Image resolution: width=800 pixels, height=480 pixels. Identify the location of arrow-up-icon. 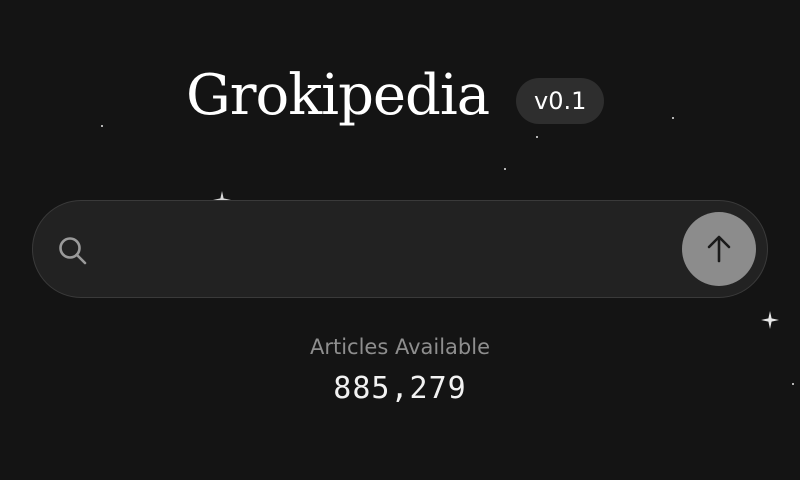
(719, 249).